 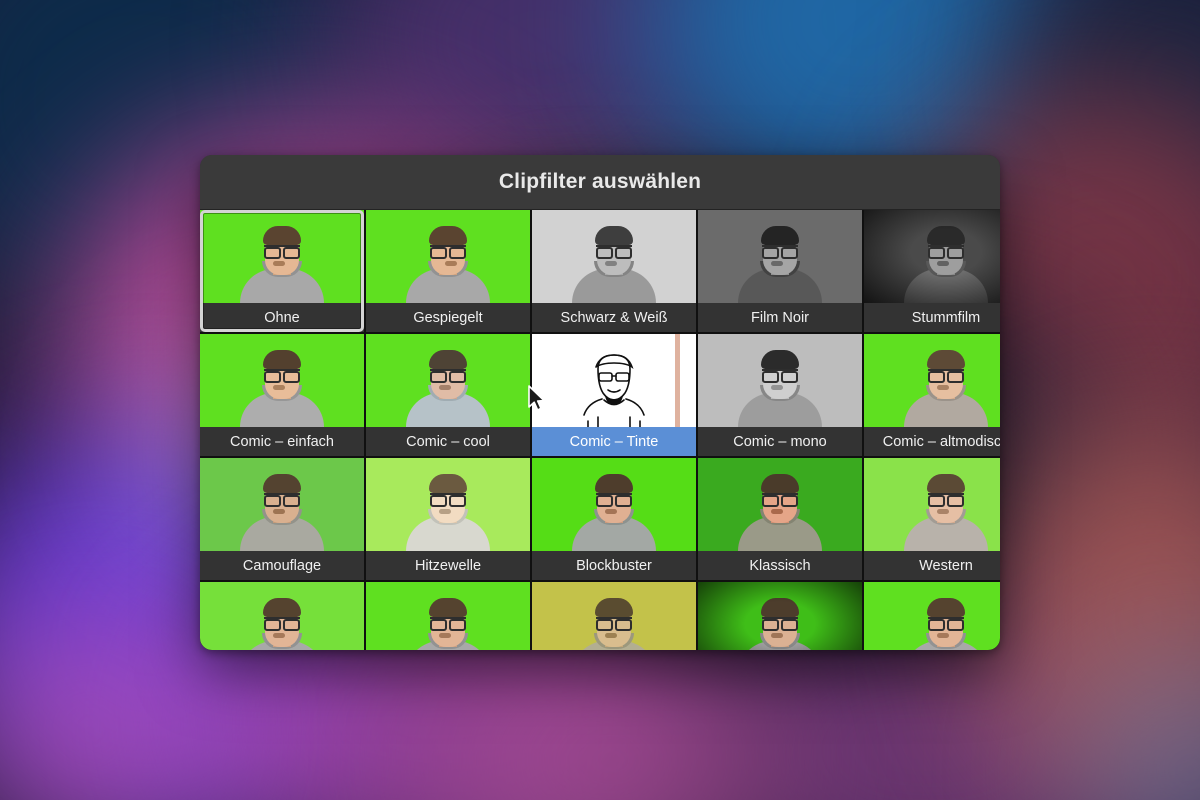 I want to click on filter-label: Stummfilm, so click(x=932, y=317).